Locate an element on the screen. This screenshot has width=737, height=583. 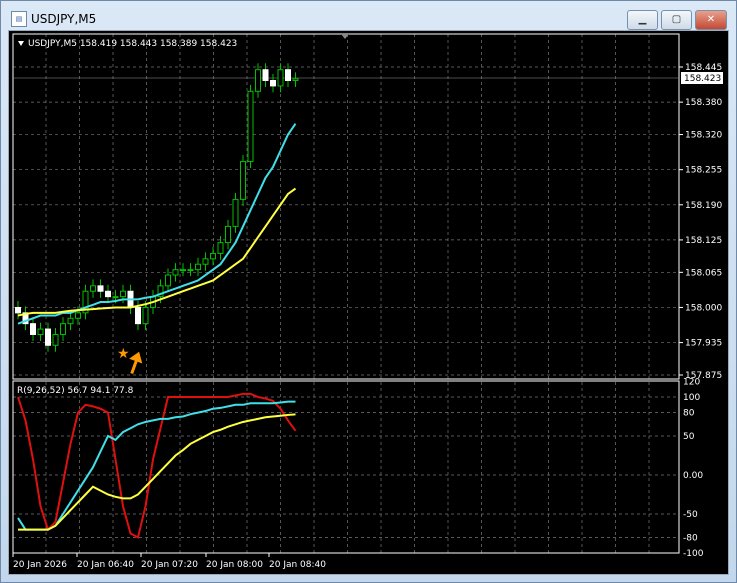
price-tick-label: 158.445 is located at coordinates (703, 68).